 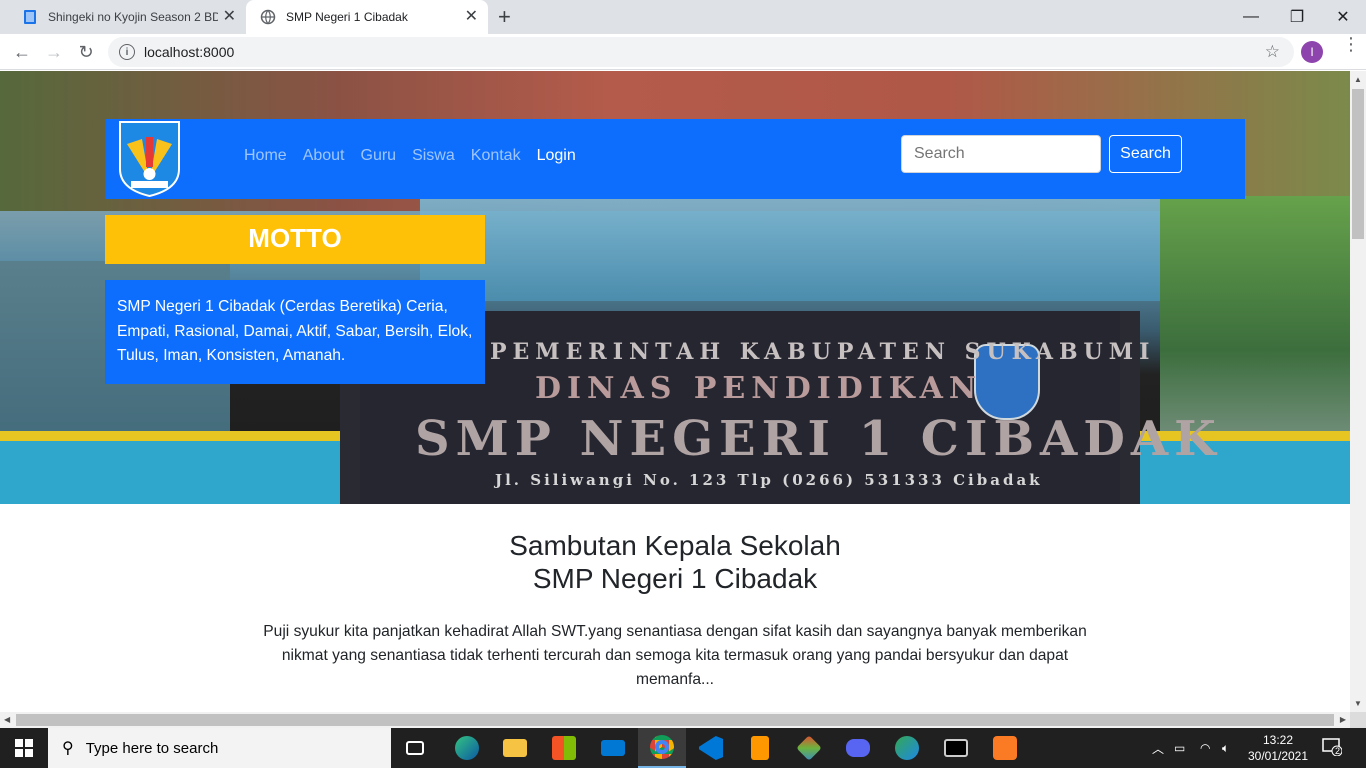 What do you see at coordinates (265, 156) in the screenshot?
I see `nav-link-home: Home` at bounding box center [265, 156].